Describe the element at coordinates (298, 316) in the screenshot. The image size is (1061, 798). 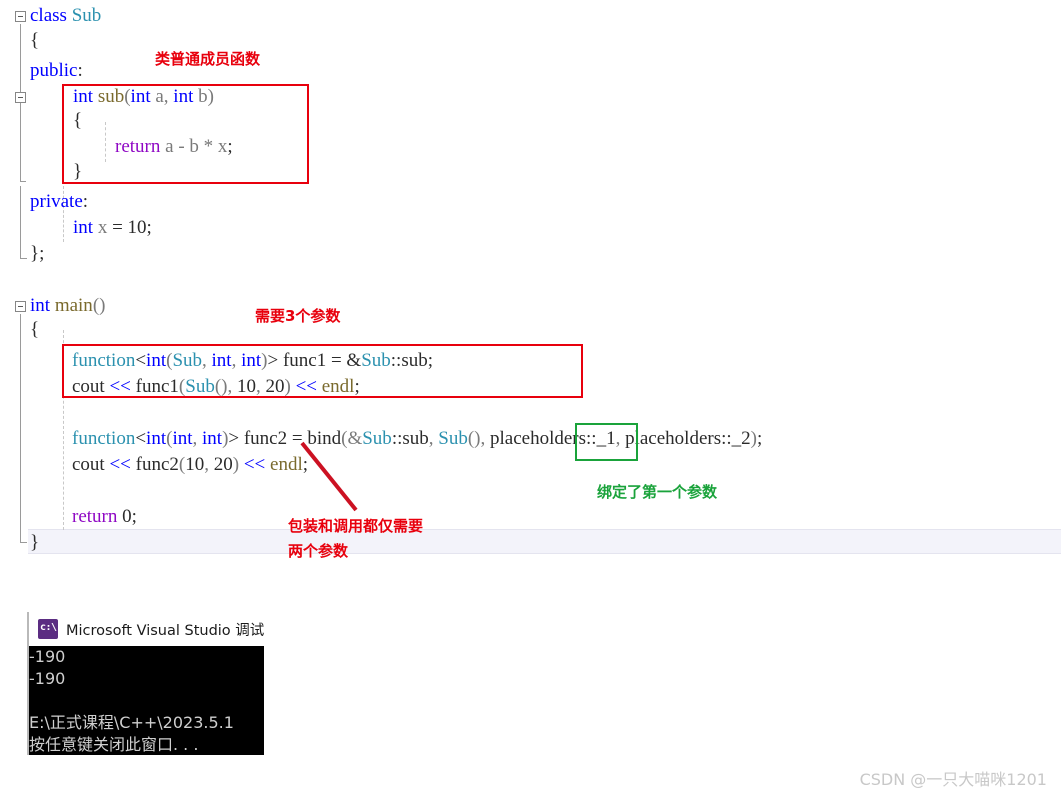
I see `needs-three-args-note: 需要3个参数` at that location.